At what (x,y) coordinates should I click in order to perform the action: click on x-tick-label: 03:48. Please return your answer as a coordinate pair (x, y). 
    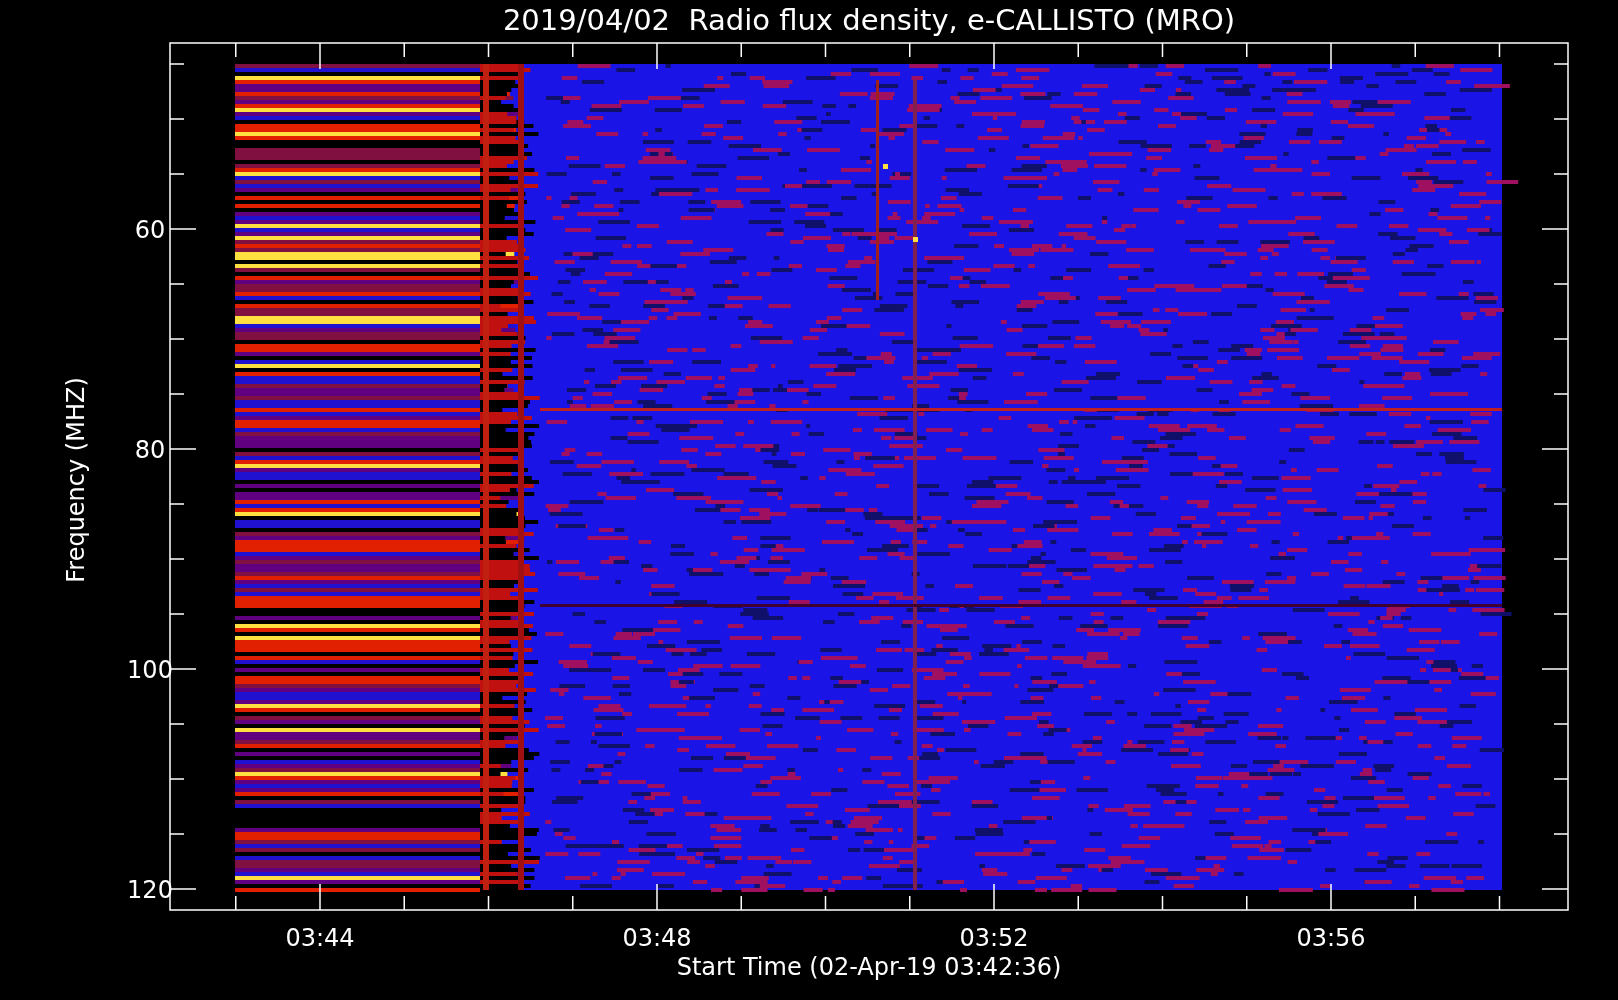
    Looking at the image, I should click on (657, 938).